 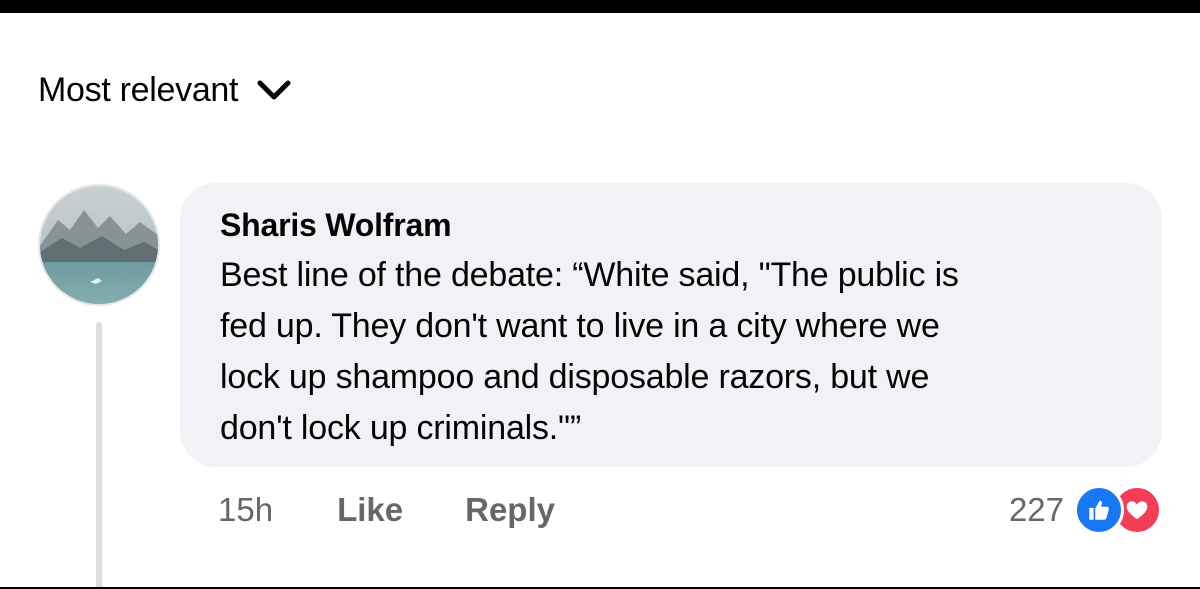 What do you see at coordinates (1036, 509) in the screenshot?
I see `reaction-count: 227` at bounding box center [1036, 509].